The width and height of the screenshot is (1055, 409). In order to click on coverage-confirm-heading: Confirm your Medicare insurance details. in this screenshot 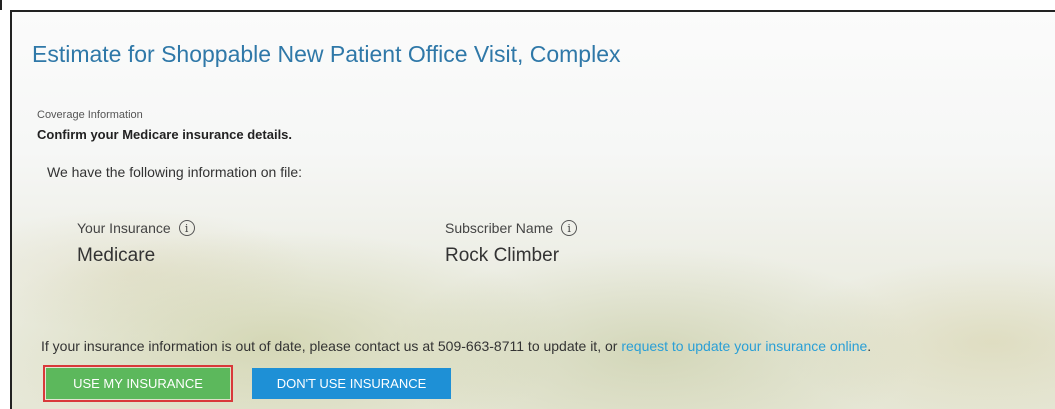, I will do `click(165, 134)`.